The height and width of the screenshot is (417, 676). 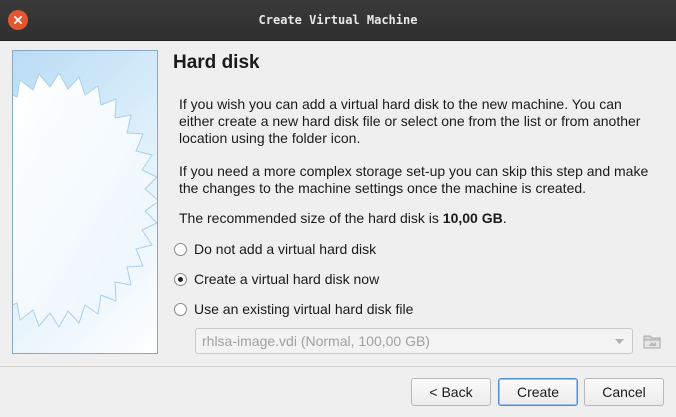 I want to click on existing-disk-value: rhlsa-image.vdi (Normal, 100,00 GB), so click(x=316, y=341).